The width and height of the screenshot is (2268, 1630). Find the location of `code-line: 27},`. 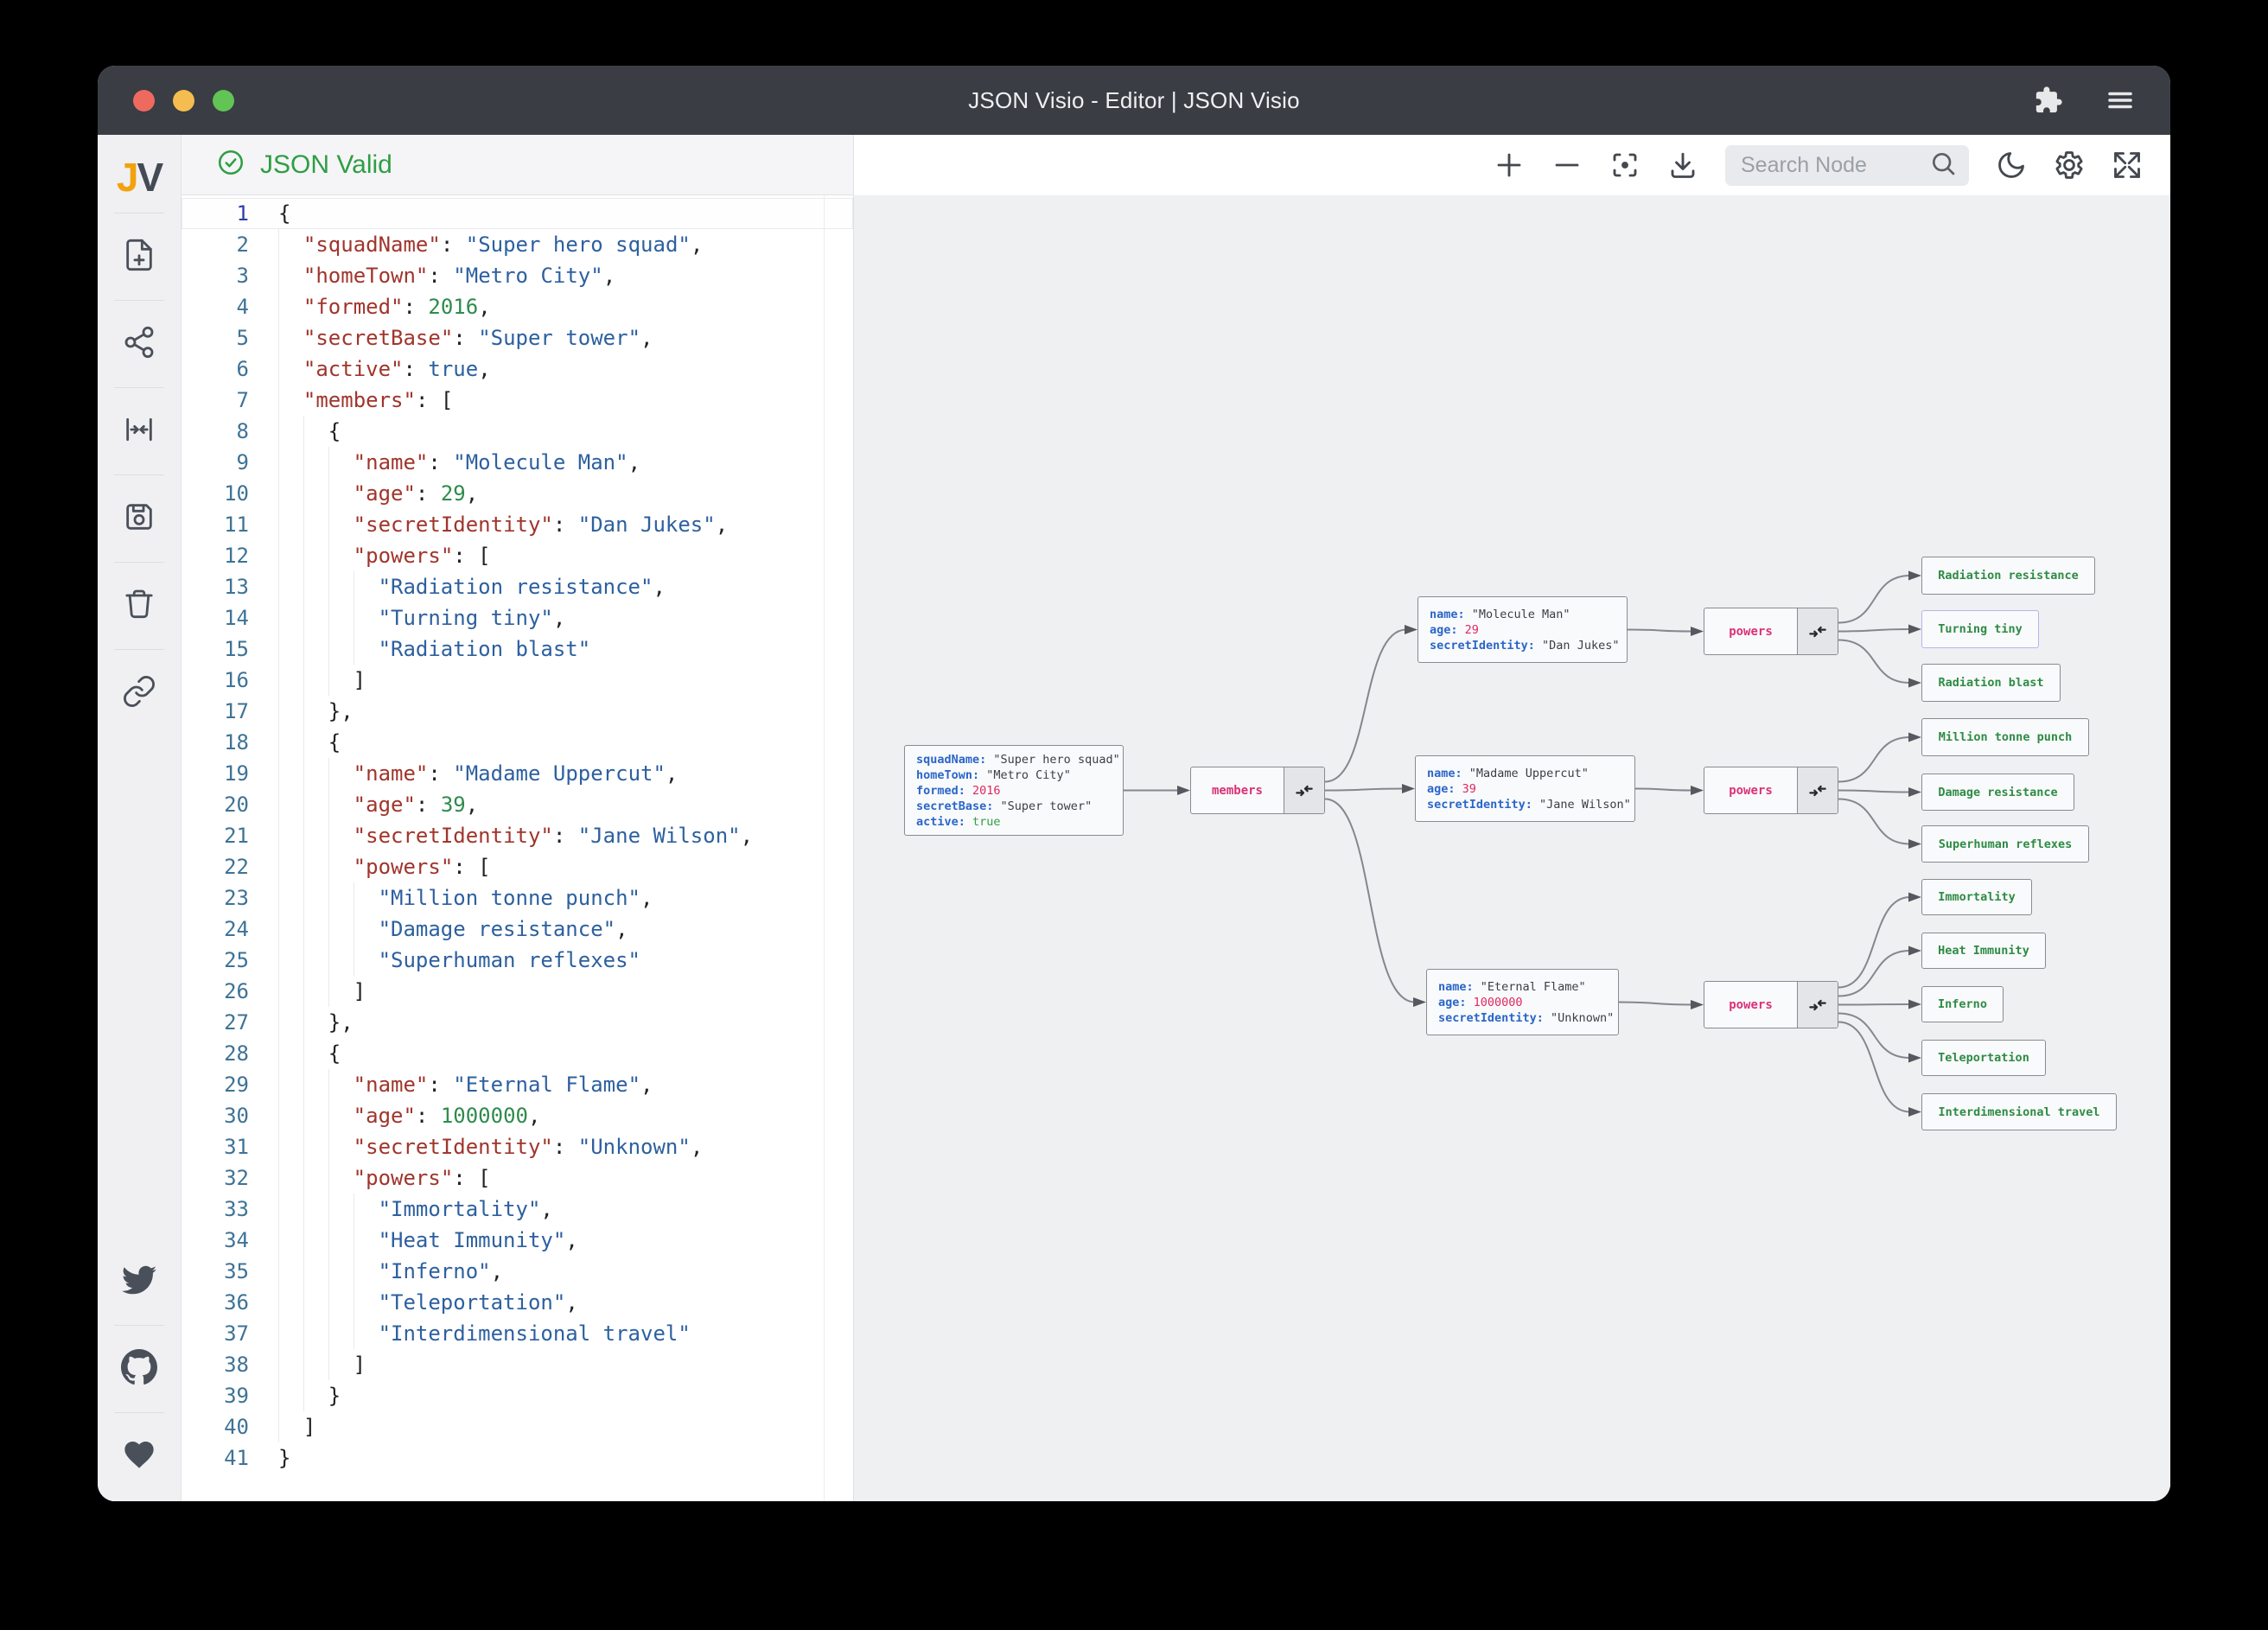

code-line: 27}, is located at coordinates (517, 1022).